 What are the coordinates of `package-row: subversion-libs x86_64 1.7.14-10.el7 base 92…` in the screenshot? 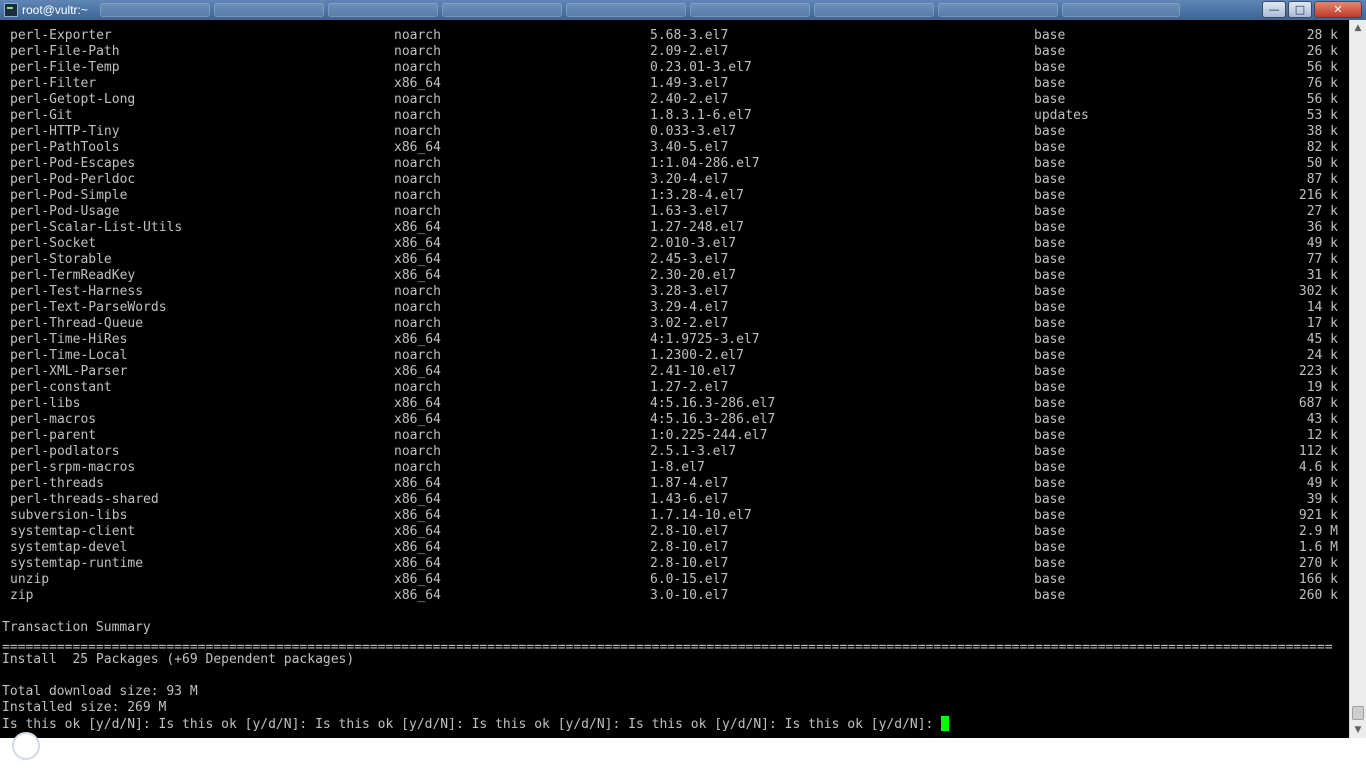 It's located at (674, 516).